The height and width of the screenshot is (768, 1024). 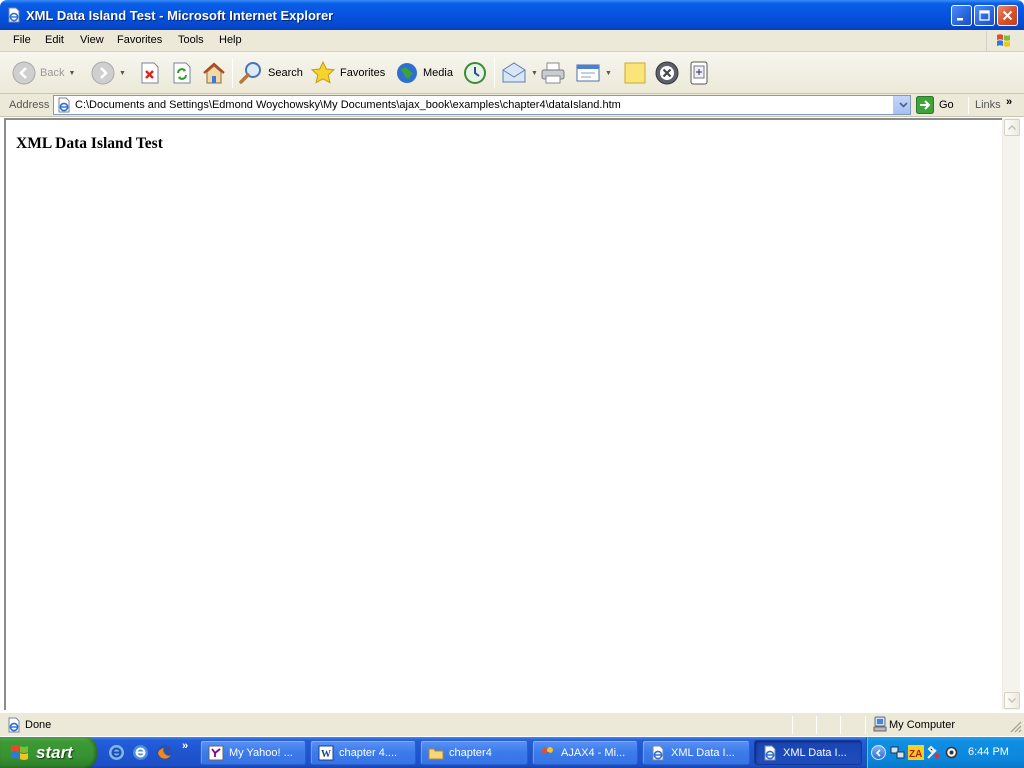 I want to click on edit-dropdown-icon: ▼, so click(x=608, y=73).